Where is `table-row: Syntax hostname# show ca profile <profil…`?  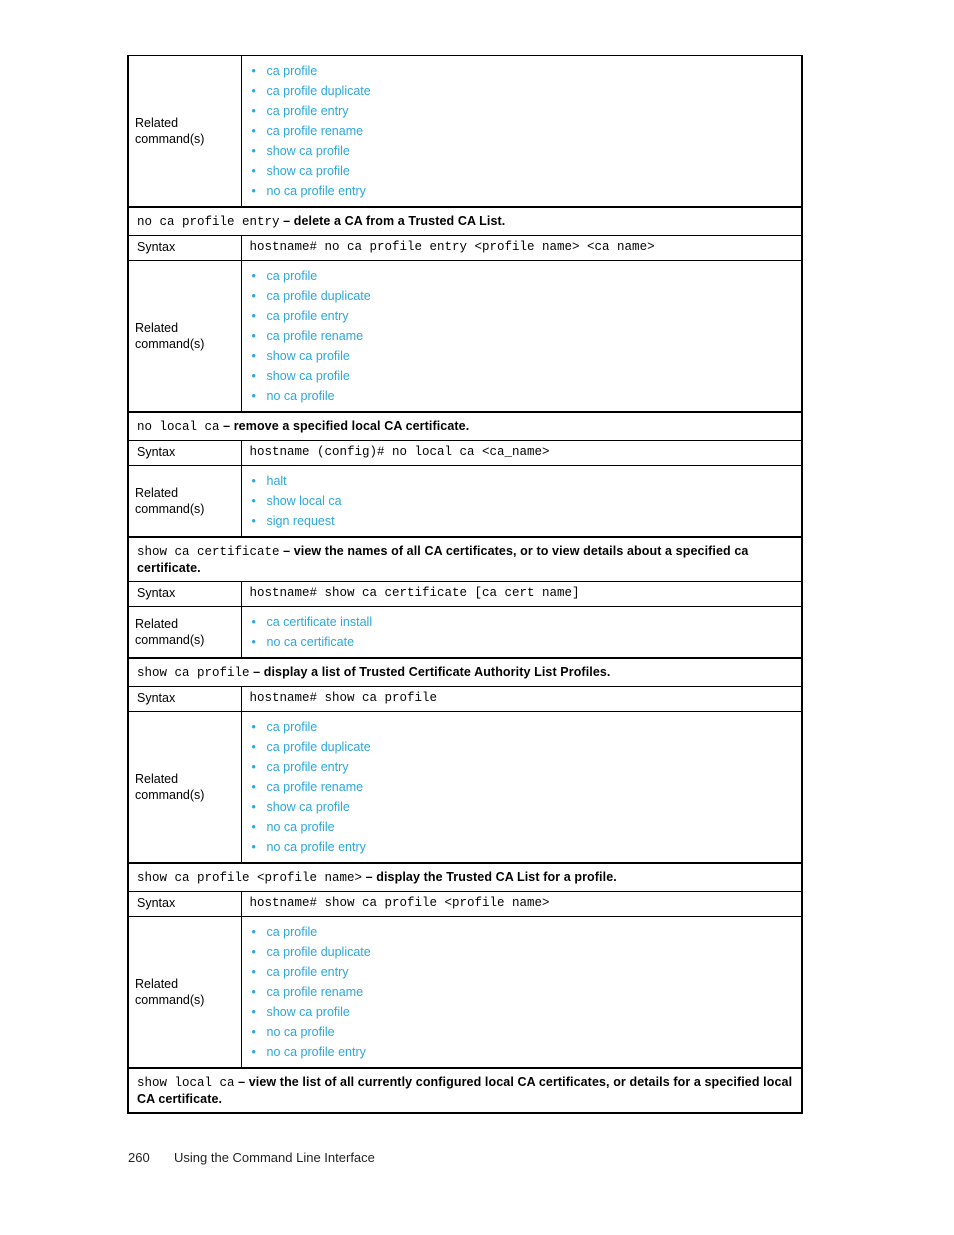 table-row: Syntax hostname# show ca profile <profil… is located at coordinates (465, 904).